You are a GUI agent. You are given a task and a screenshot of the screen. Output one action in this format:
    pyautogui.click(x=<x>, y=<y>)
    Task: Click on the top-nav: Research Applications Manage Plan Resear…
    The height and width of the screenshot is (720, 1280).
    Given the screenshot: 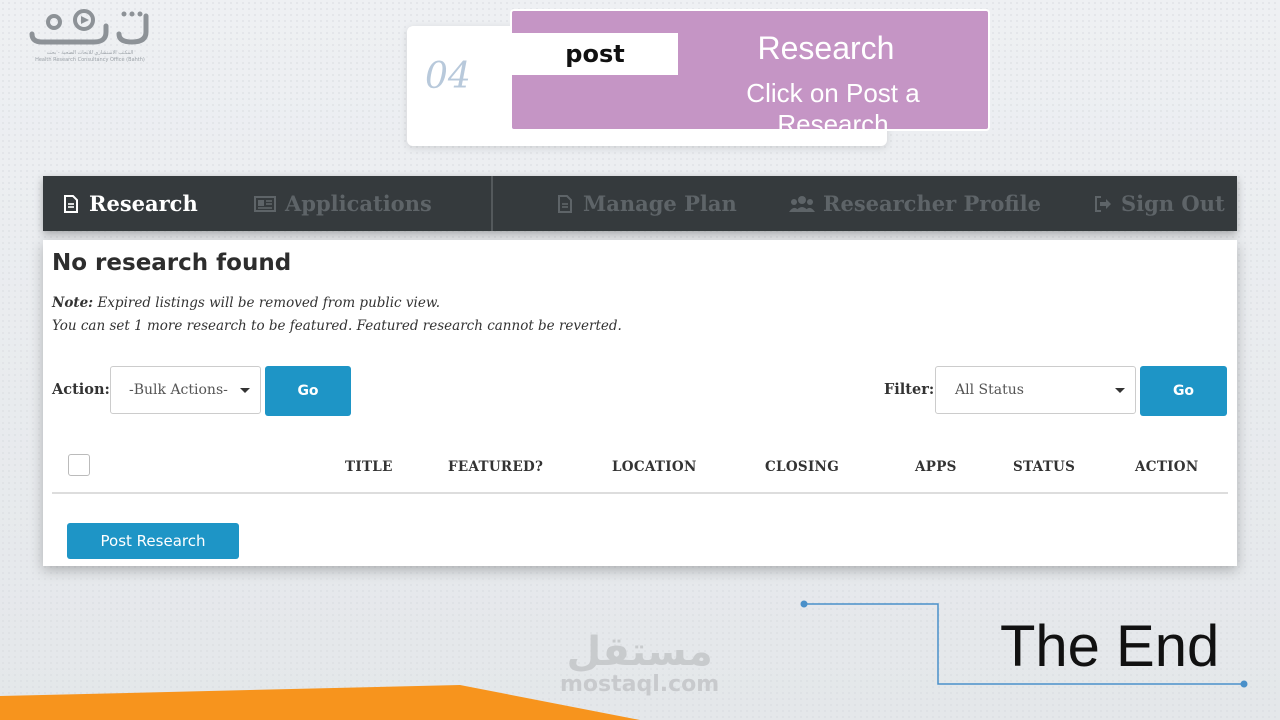 What is the action you would take?
    pyautogui.click(x=640, y=203)
    